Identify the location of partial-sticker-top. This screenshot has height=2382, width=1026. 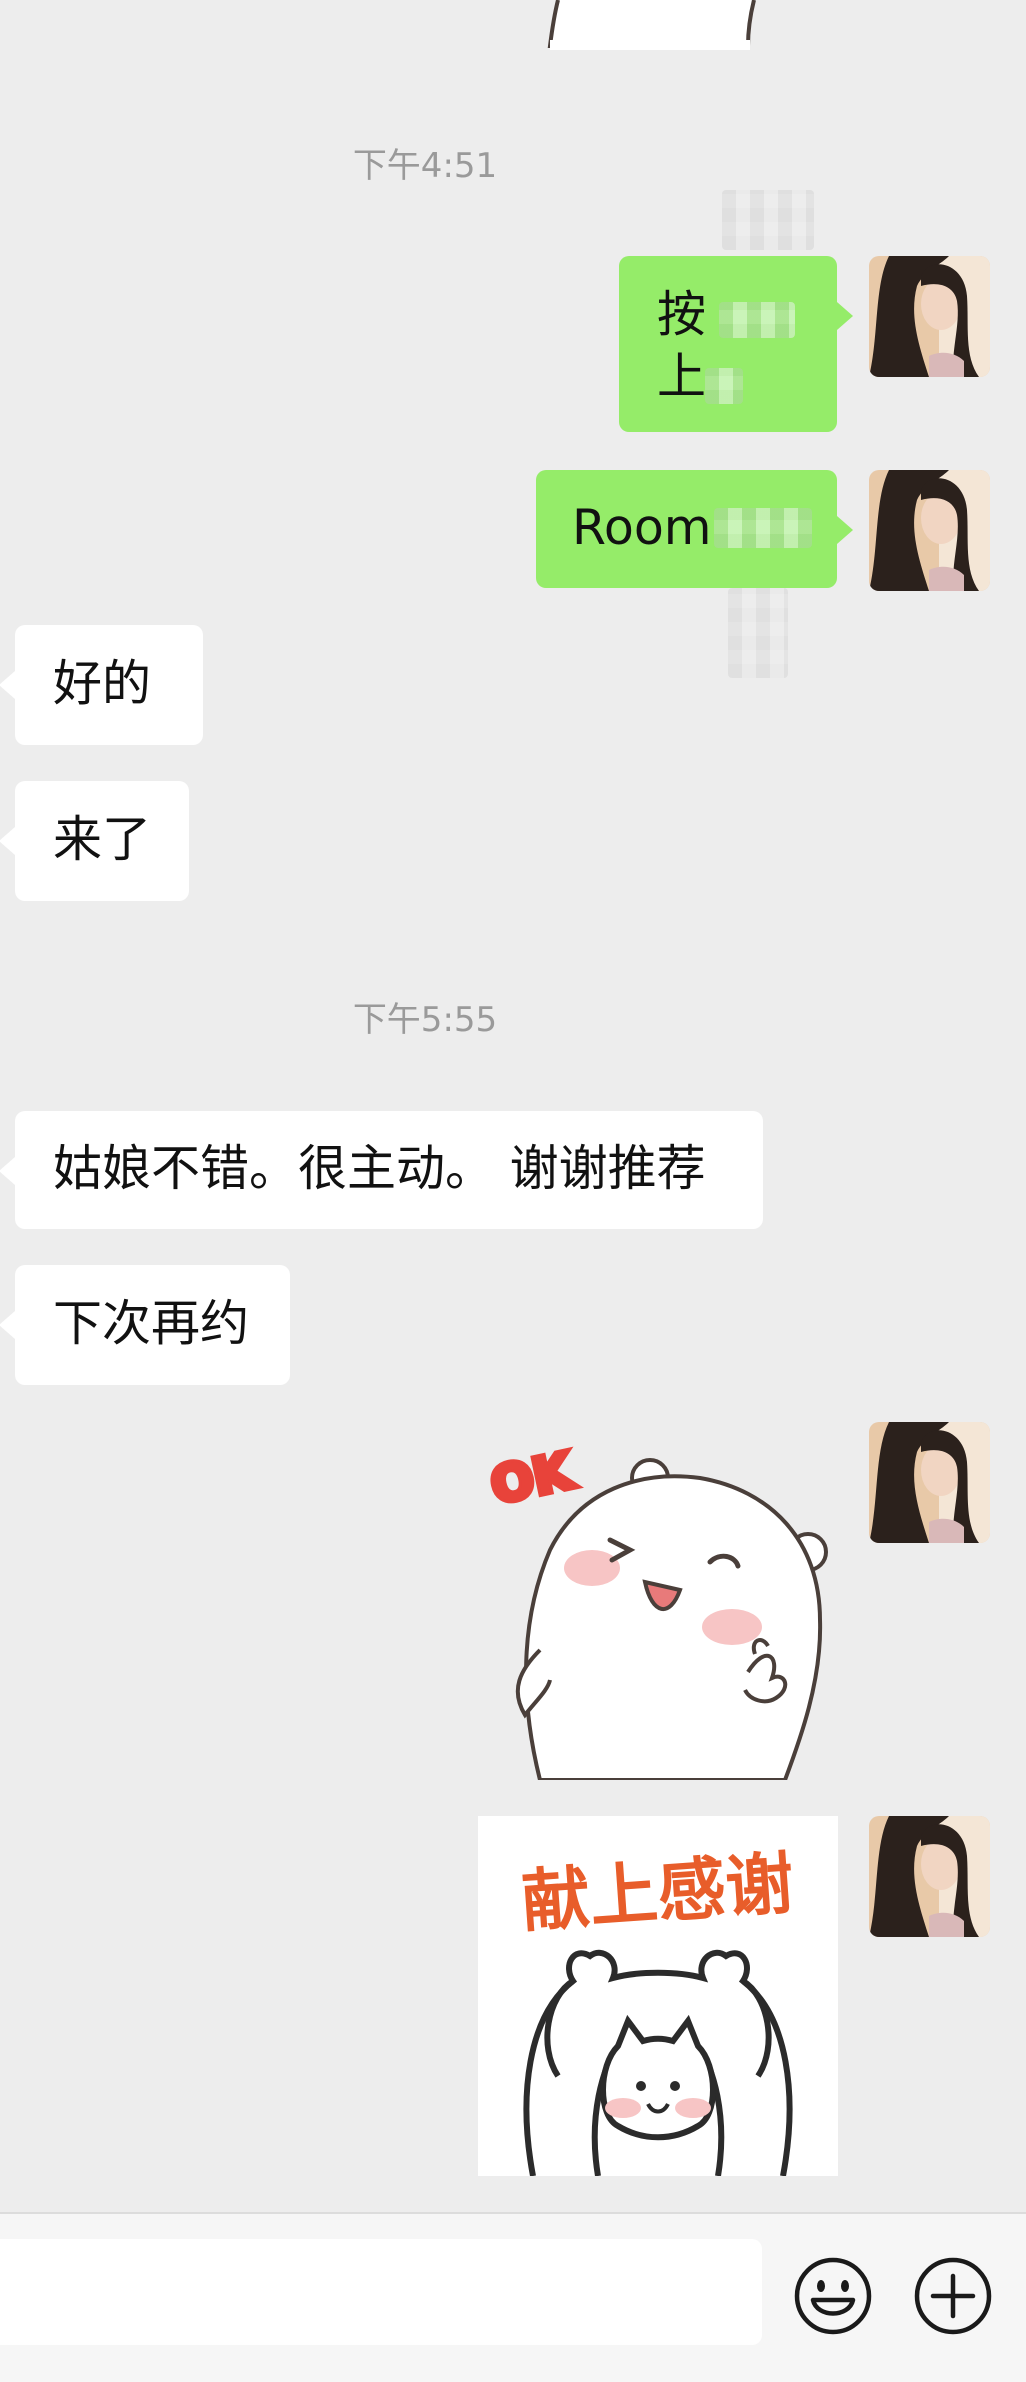
(660, 25).